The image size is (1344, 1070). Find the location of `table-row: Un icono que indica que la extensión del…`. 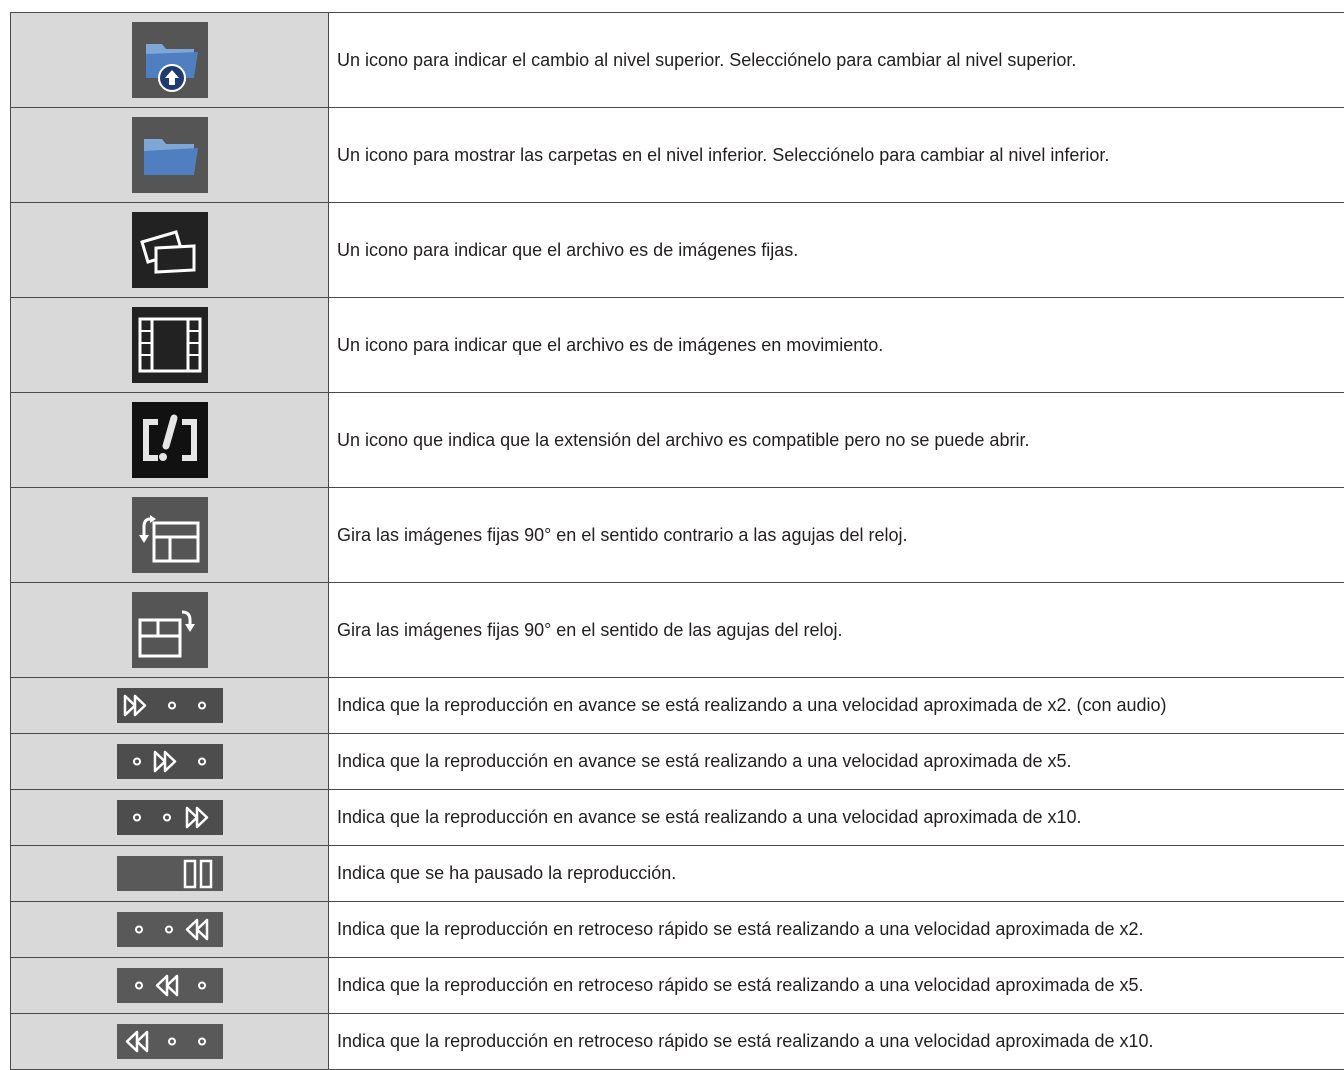

table-row: Un icono que indica que la extensión del… is located at coordinates (677, 440).